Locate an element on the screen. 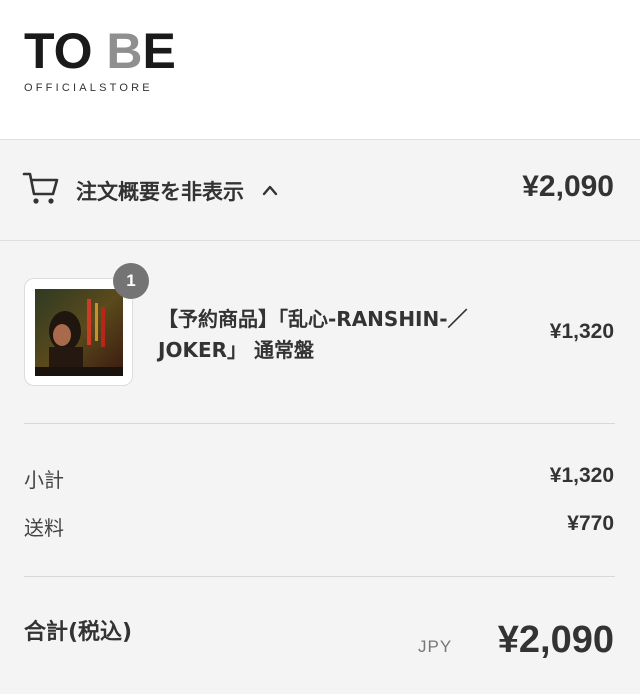  shipping-value: ¥770 is located at coordinates (590, 523).